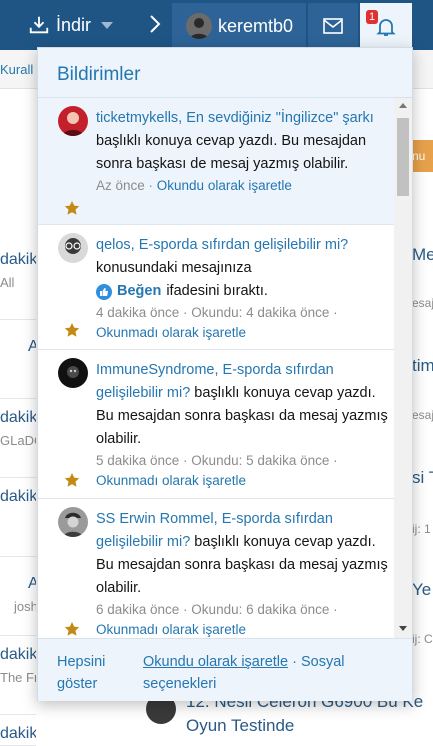 This screenshot has height=746, width=433. I want to click on notification-time: 5 dakika önce · Okundu: 5 dakika önce ·, so click(217, 460).